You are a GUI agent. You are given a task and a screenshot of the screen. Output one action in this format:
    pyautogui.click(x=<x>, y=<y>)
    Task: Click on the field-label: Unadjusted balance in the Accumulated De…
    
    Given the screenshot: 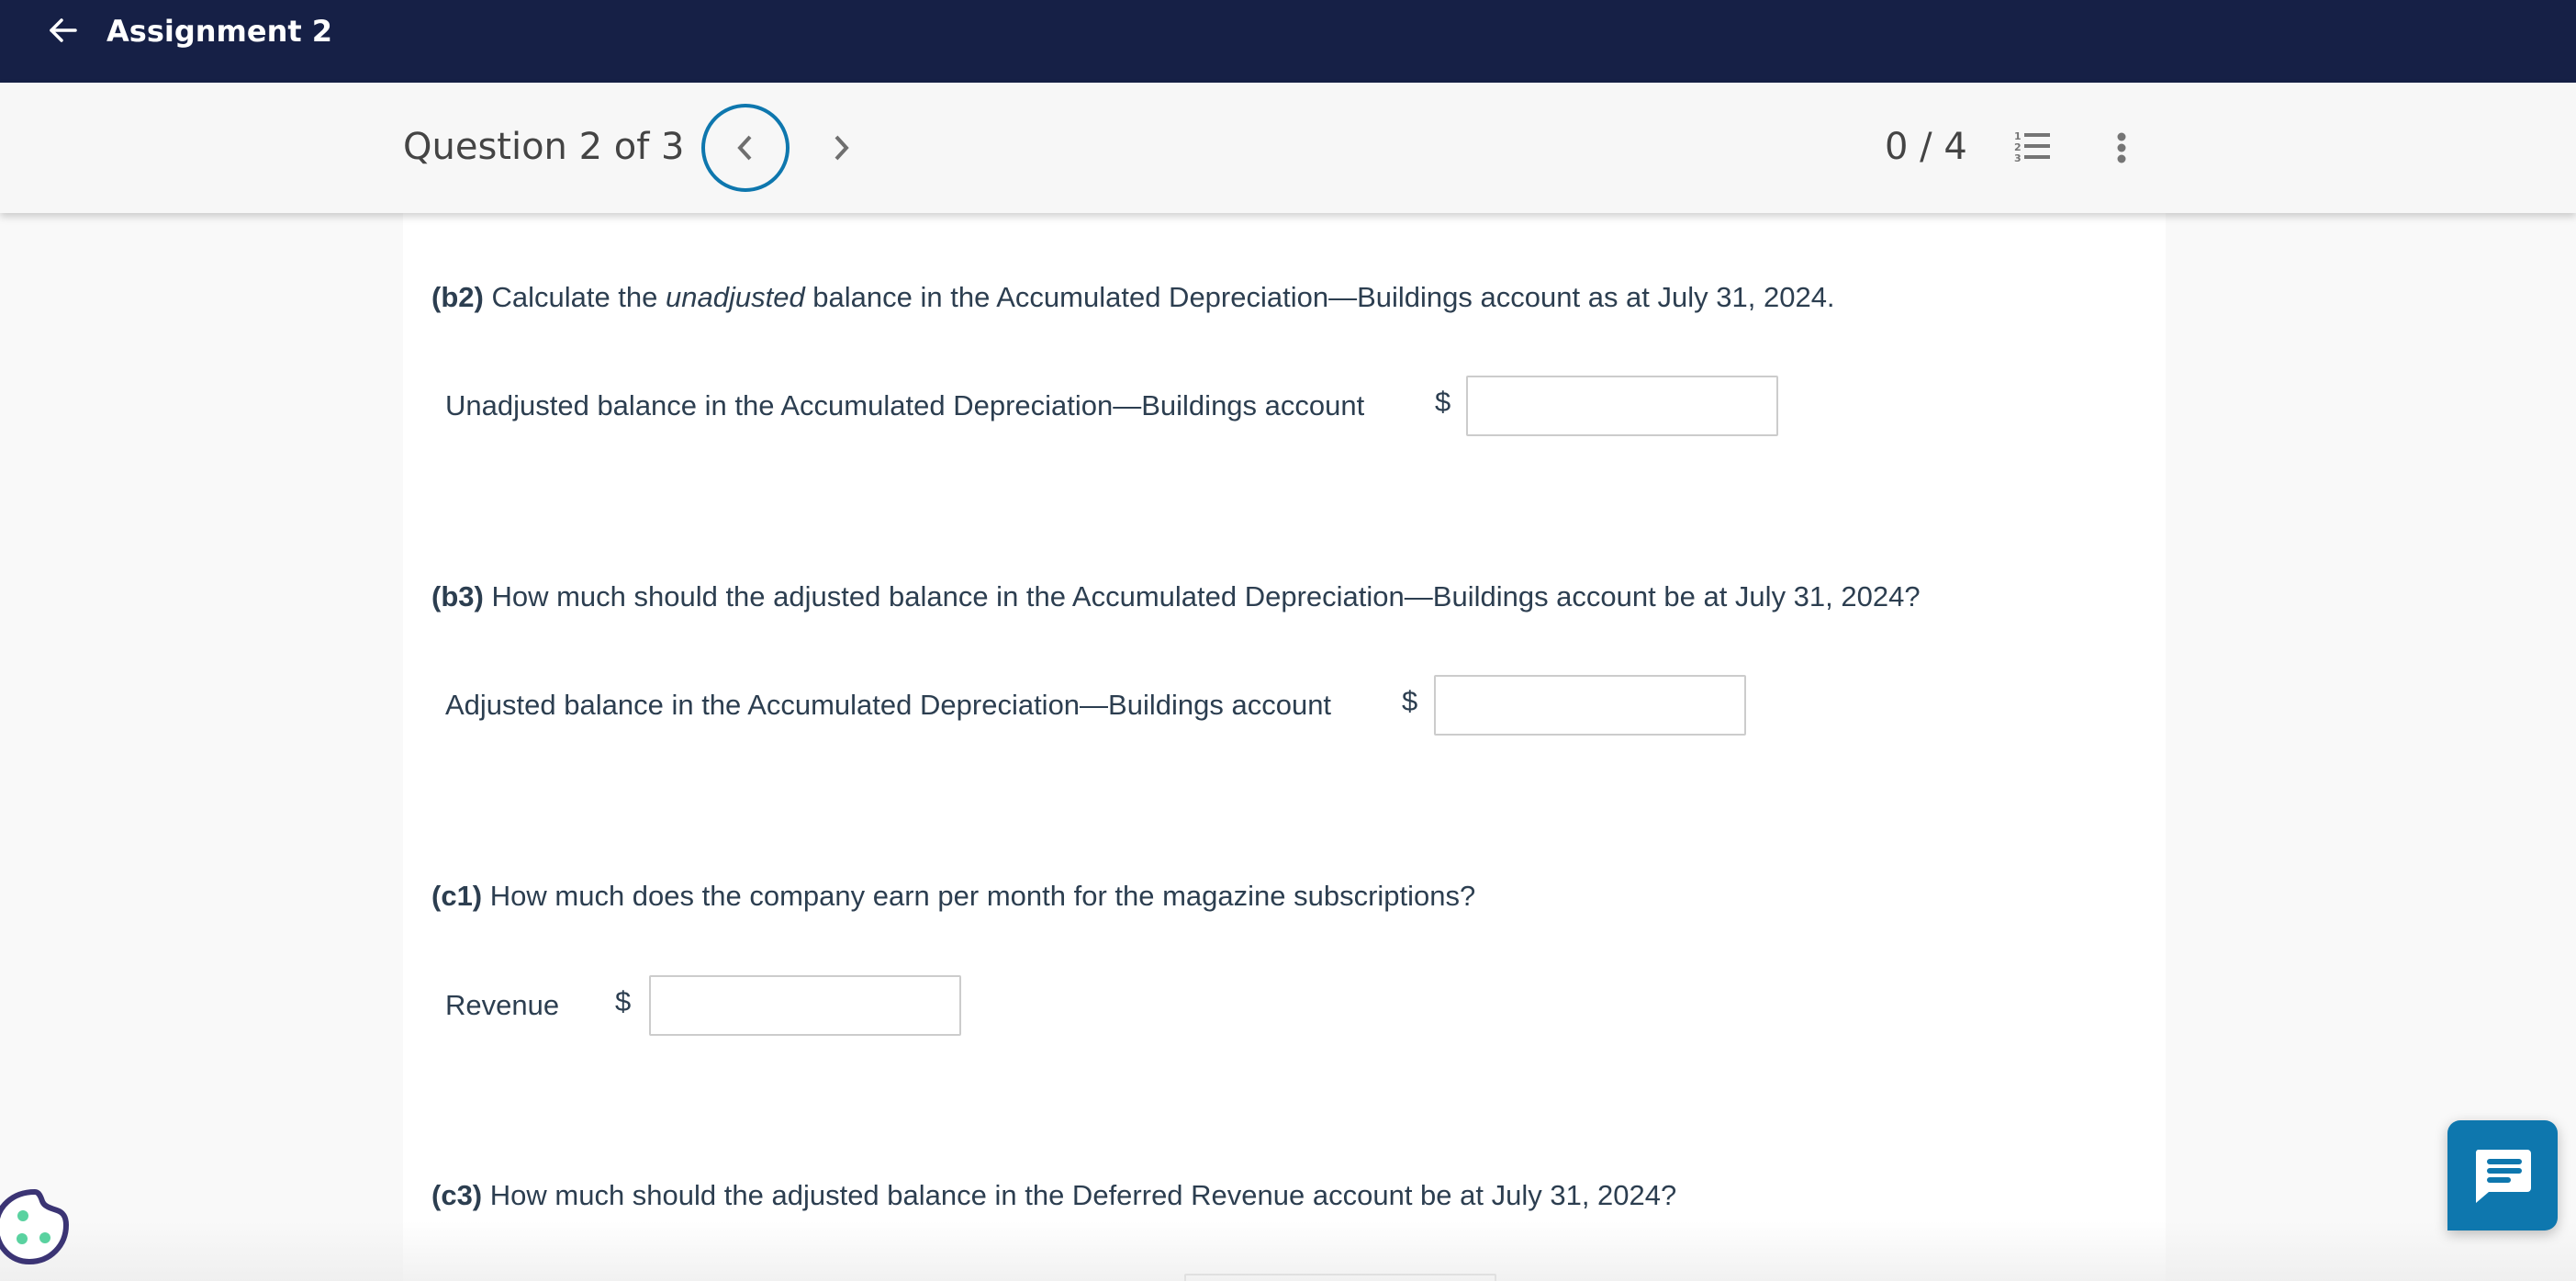 What is the action you would take?
    pyautogui.click(x=905, y=405)
    